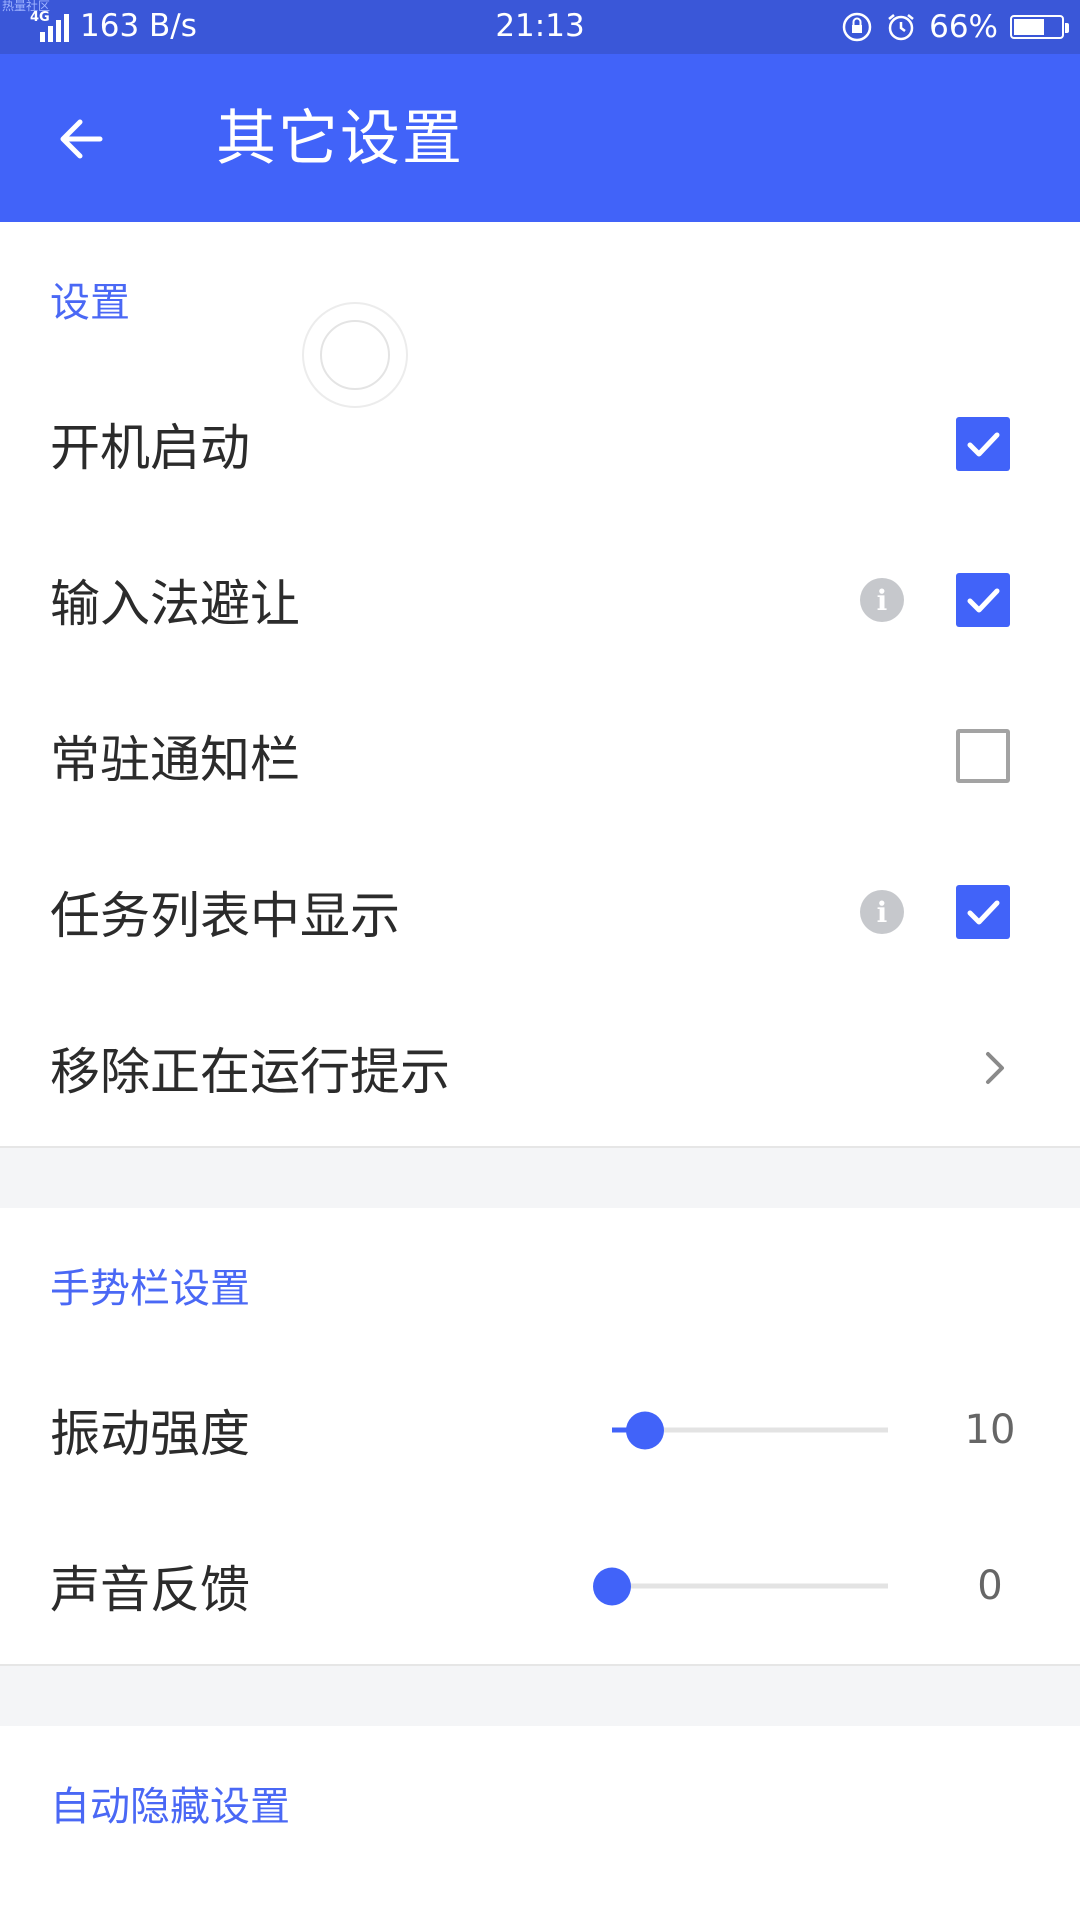 This screenshot has height=1920, width=1080. What do you see at coordinates (175, 760) in the screenshot?
I see `setting-label: 常驻通知栏` at bounding box center [175, 760].